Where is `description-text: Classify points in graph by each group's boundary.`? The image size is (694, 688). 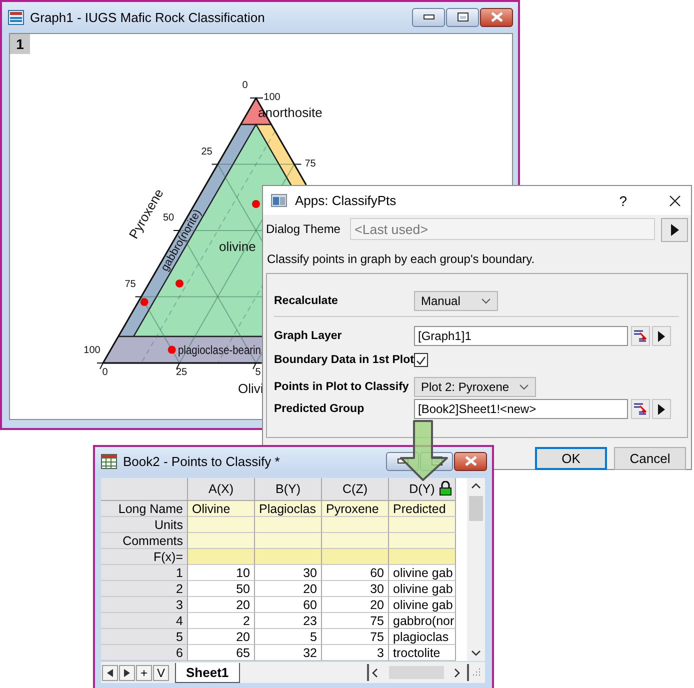 description-text: Classify points in graph by each group's boundary. is located at coordinates (401, 259).